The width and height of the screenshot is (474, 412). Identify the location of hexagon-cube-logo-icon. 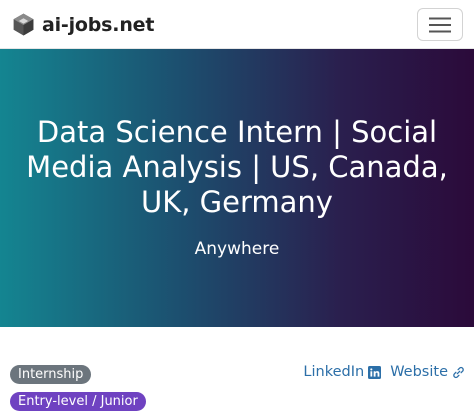
(23, 24).